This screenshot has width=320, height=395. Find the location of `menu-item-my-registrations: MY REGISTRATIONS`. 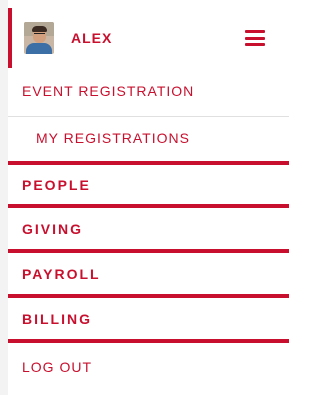

menu-item-my-registrations: MY REGISTRATIONS is located at coordinates (140, 141).